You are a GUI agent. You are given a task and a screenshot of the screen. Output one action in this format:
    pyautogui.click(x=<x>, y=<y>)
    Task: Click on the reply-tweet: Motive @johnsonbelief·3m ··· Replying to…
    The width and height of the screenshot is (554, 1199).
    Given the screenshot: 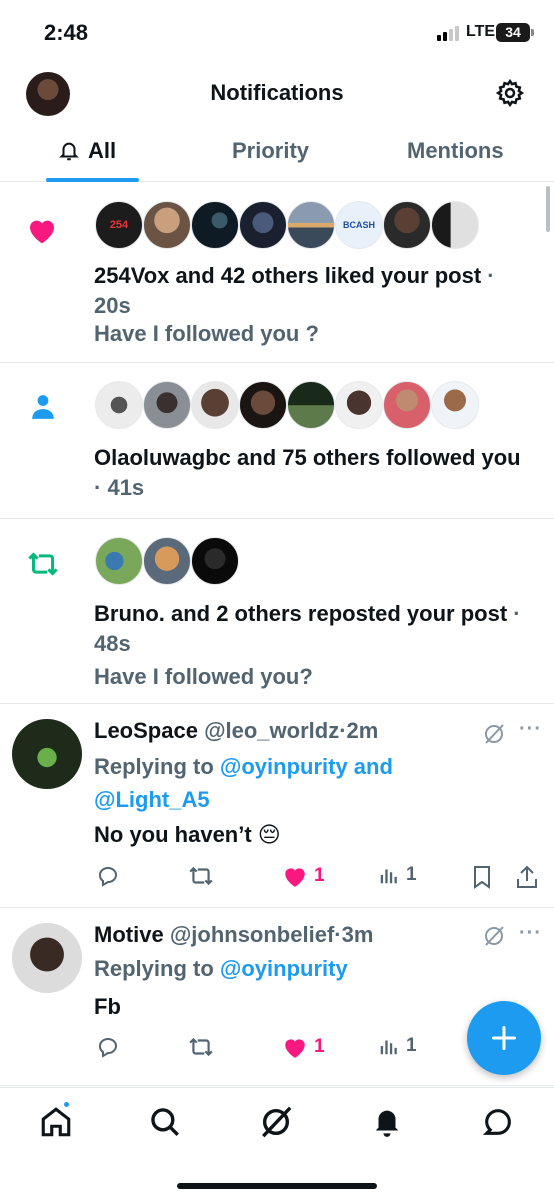 What is the action you would take?
    pyautogui.click(x=277, y=997)
    